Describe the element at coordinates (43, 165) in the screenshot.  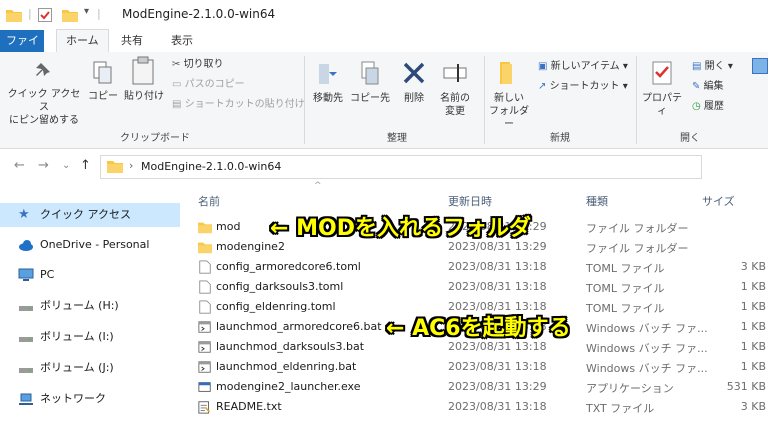
I see `forward-arrow-icon: →` at that location.